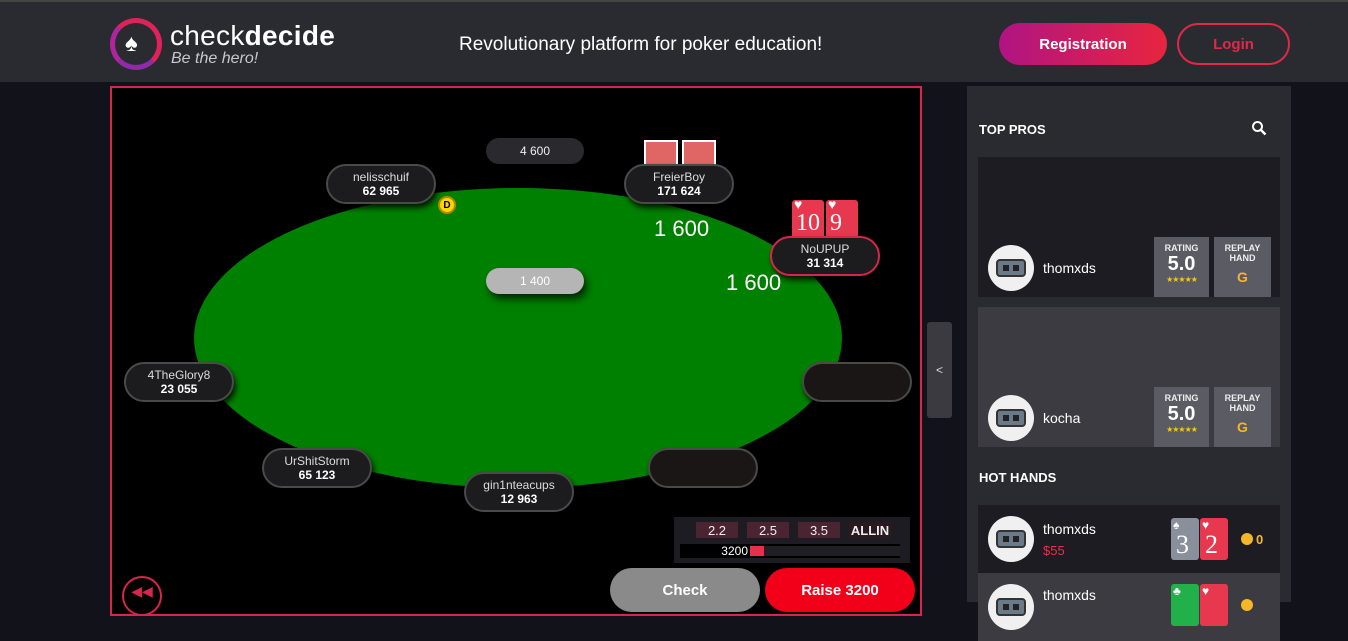 The height and width of the screenshot is (641, 1348). What do you see at coordinates (1214, 605) in the screenshot?
I see `card-icon: ♥` at bounding box center [1214, 605].